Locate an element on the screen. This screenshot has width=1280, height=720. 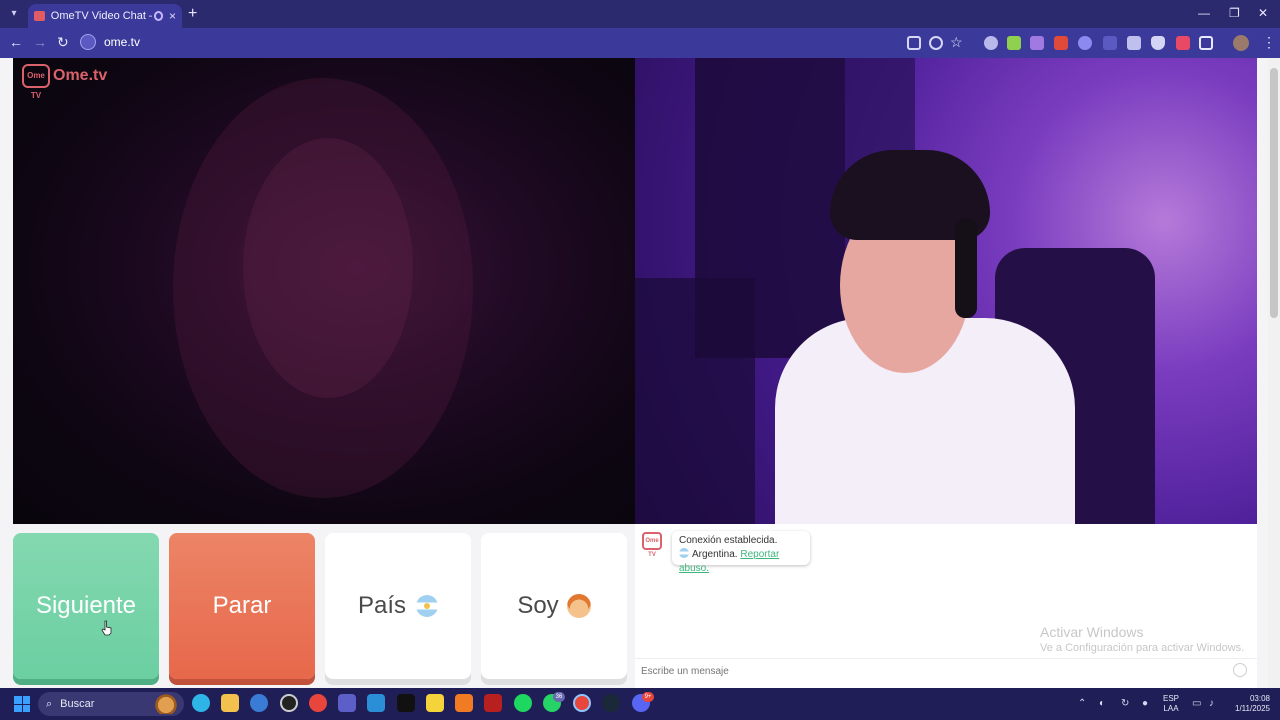
tray-app-icon: ◐ is located at coordinates (1102, 703).